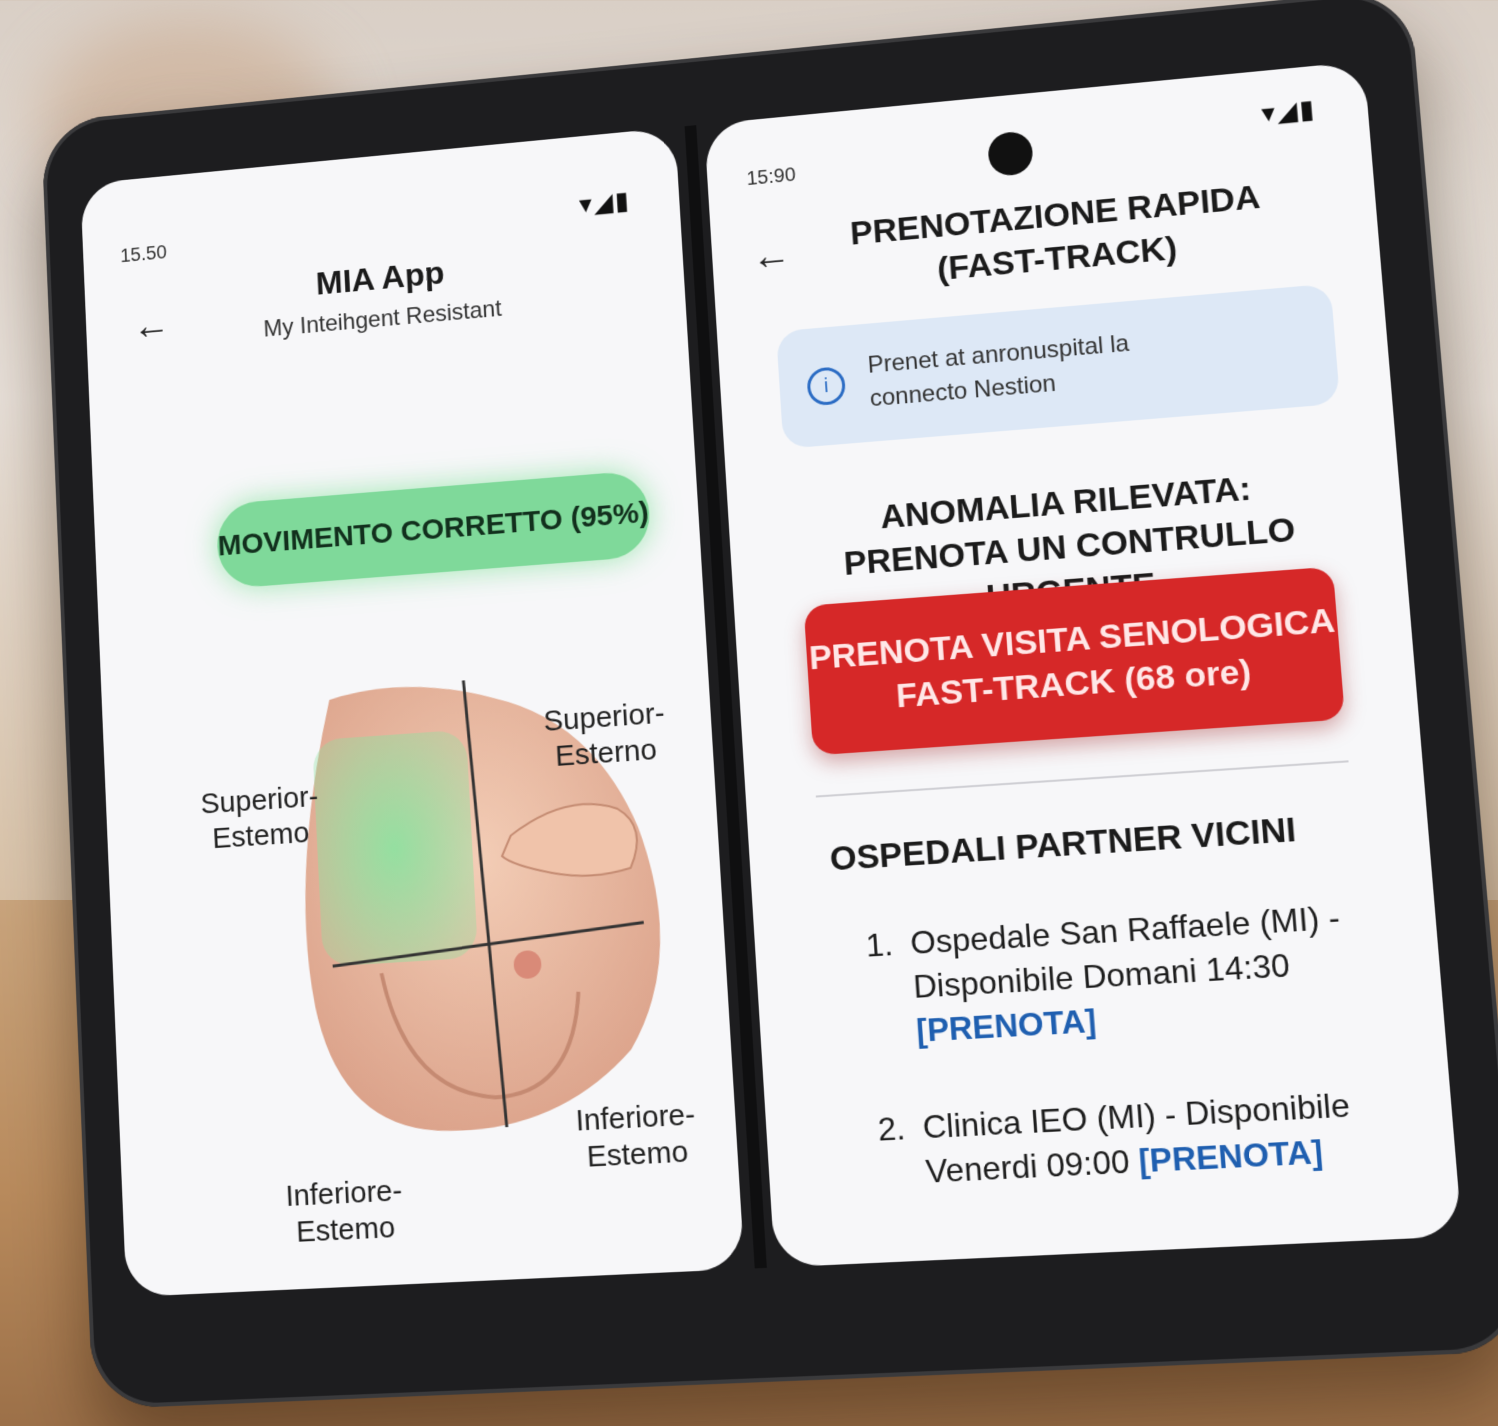  Describe the element at coordinates (345, 1212) in the screenshot. I see `quadrant-label-bottom-left: Inferiore- Estemo` at that location.